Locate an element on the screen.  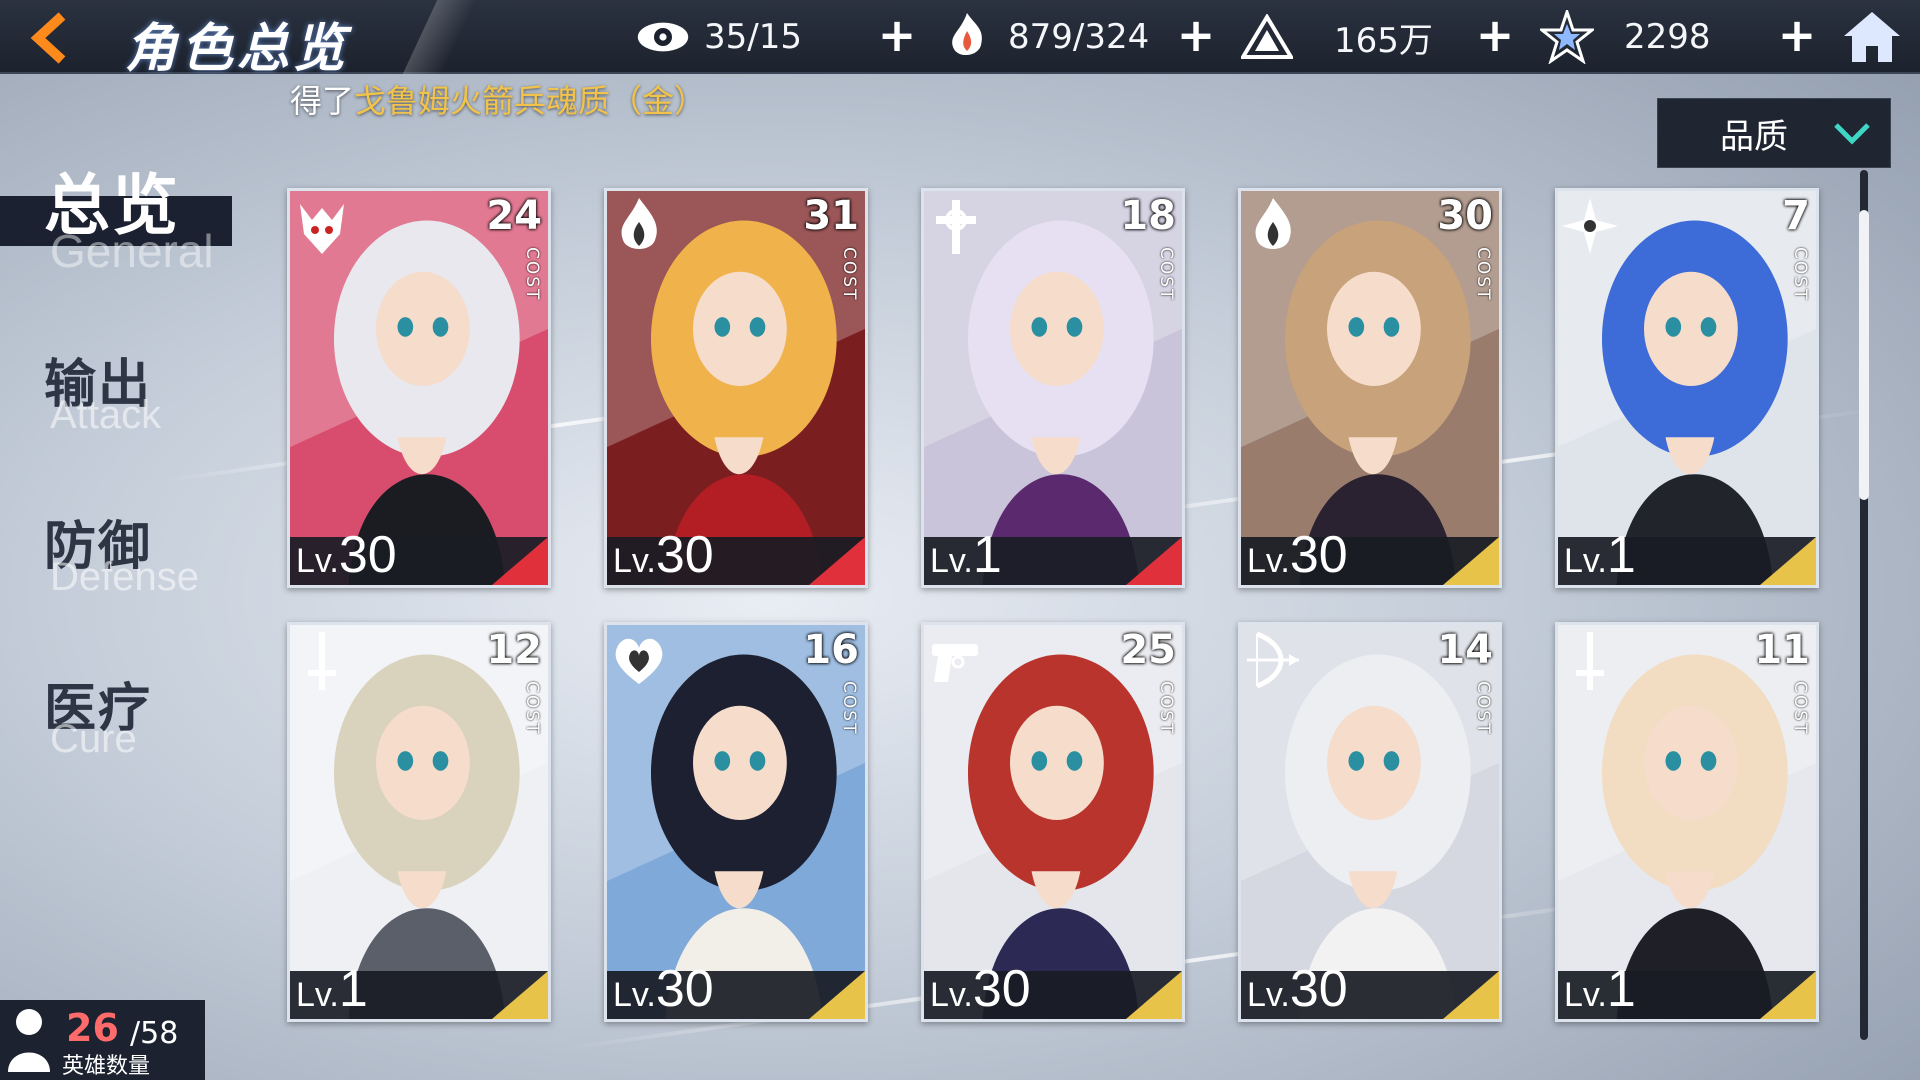
pistol-icon is located at coordinates (955, 663).